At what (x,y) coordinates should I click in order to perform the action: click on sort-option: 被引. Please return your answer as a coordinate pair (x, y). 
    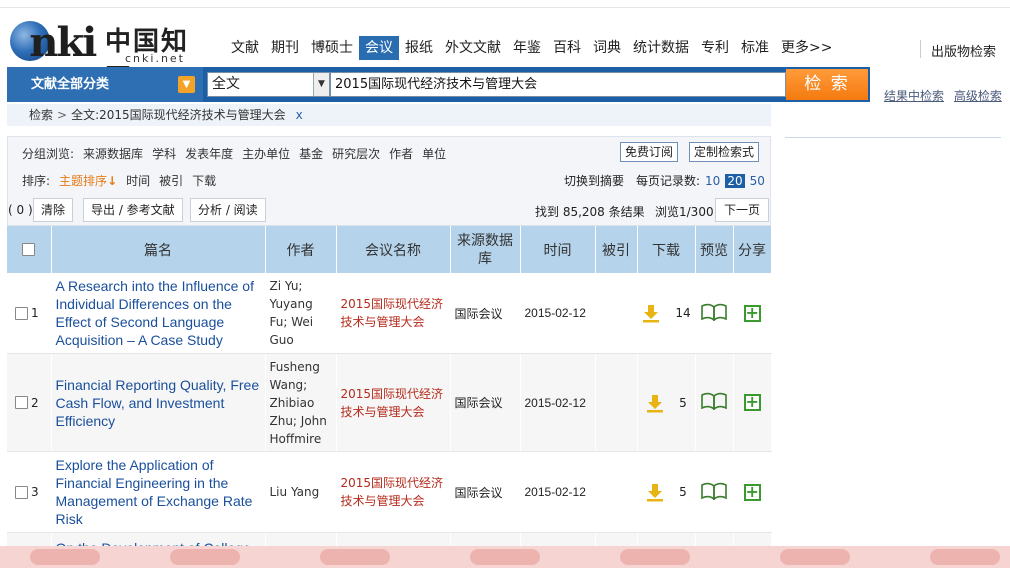
    Looking at the image, I should click on (171, 180).